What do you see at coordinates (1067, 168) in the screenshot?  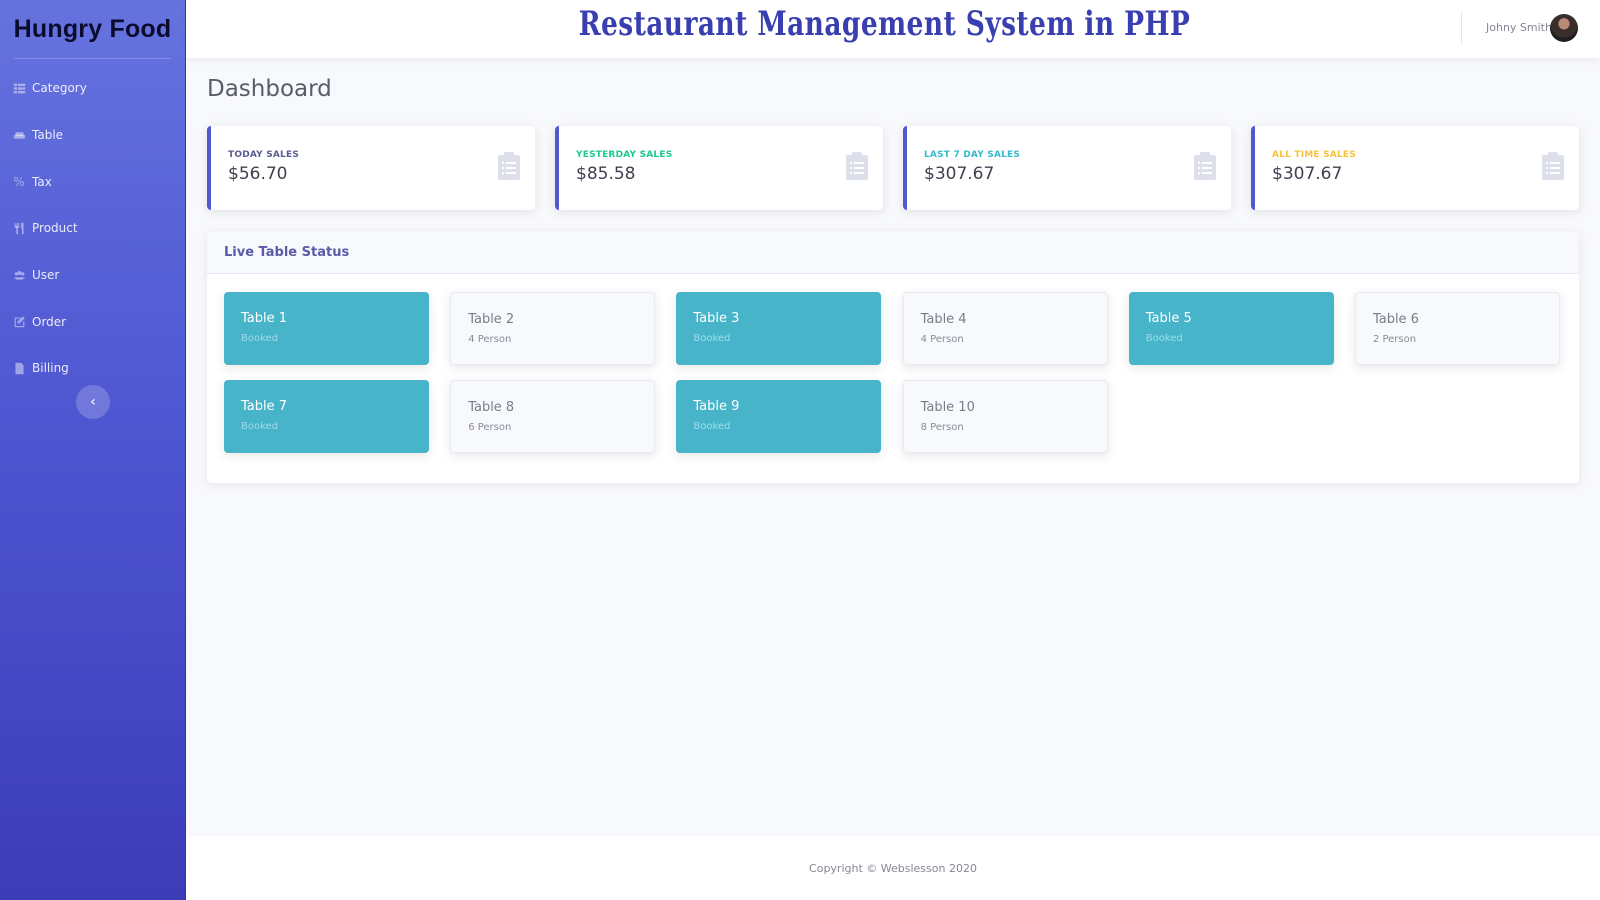 I see `stat-card-last-7-day-sales: Last 7 Day Sales $307.67` at bounding box center [1067, 168].